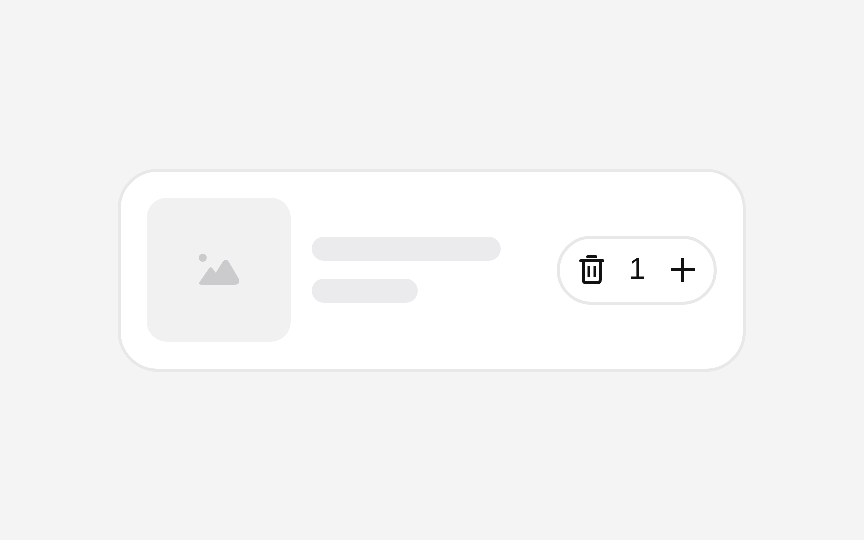 Image resolution: width=864 pixels, height=540 pixels. I want to click on image-icon, so click(219, 270).